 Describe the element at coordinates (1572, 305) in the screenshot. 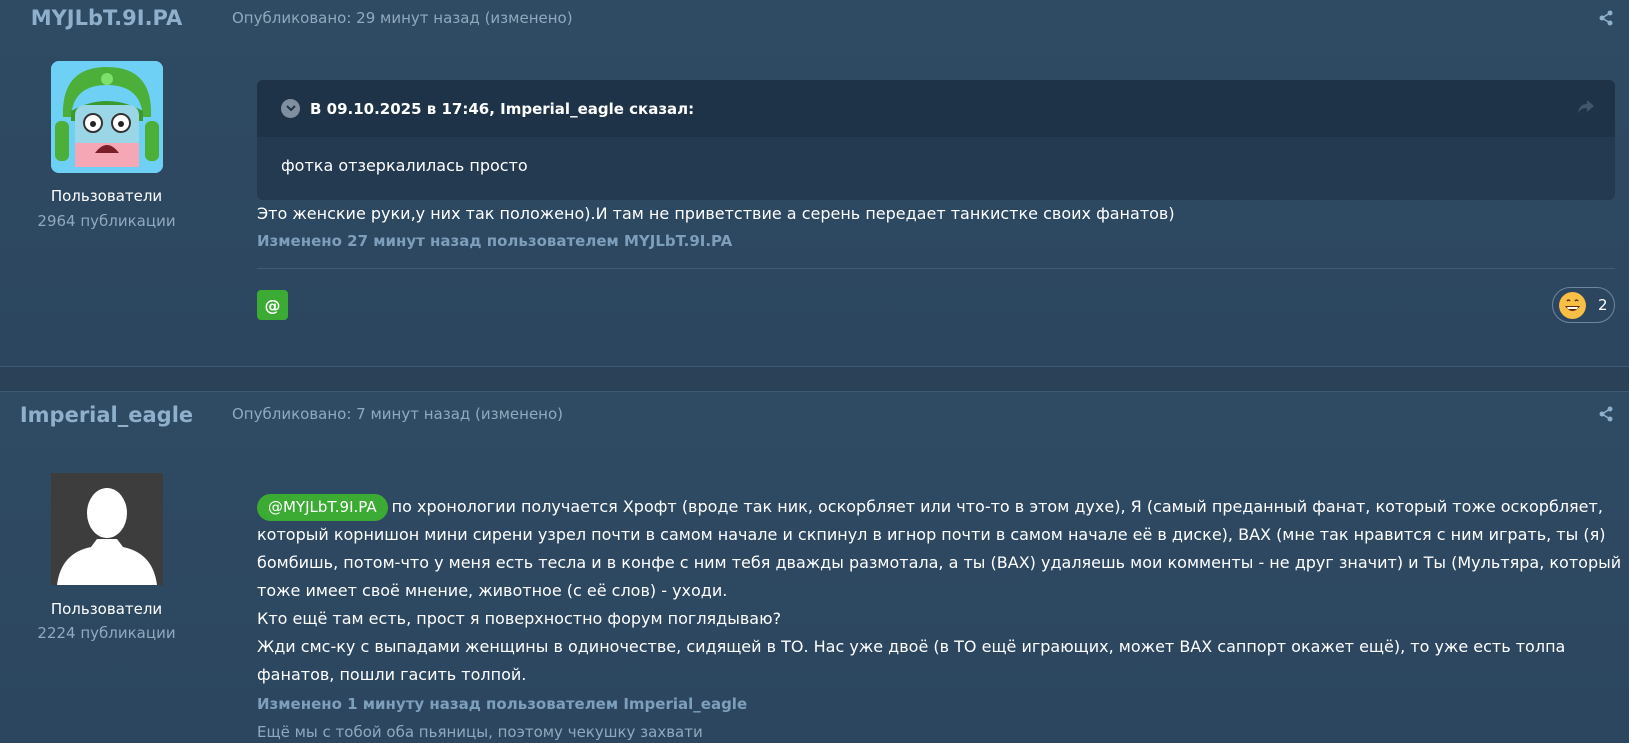

I see `grinning-face-icon` at that location.